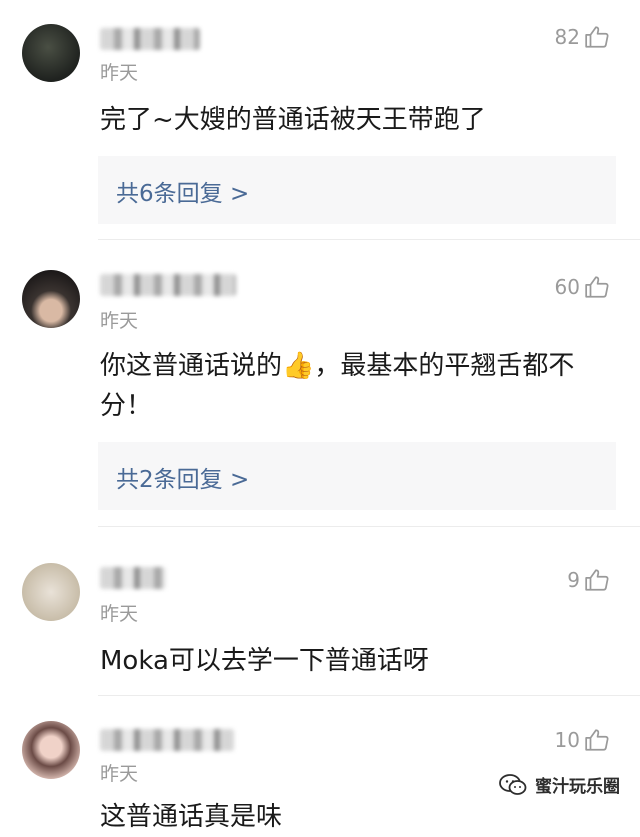  I want to click on wechat-icon, so click(513, 784).